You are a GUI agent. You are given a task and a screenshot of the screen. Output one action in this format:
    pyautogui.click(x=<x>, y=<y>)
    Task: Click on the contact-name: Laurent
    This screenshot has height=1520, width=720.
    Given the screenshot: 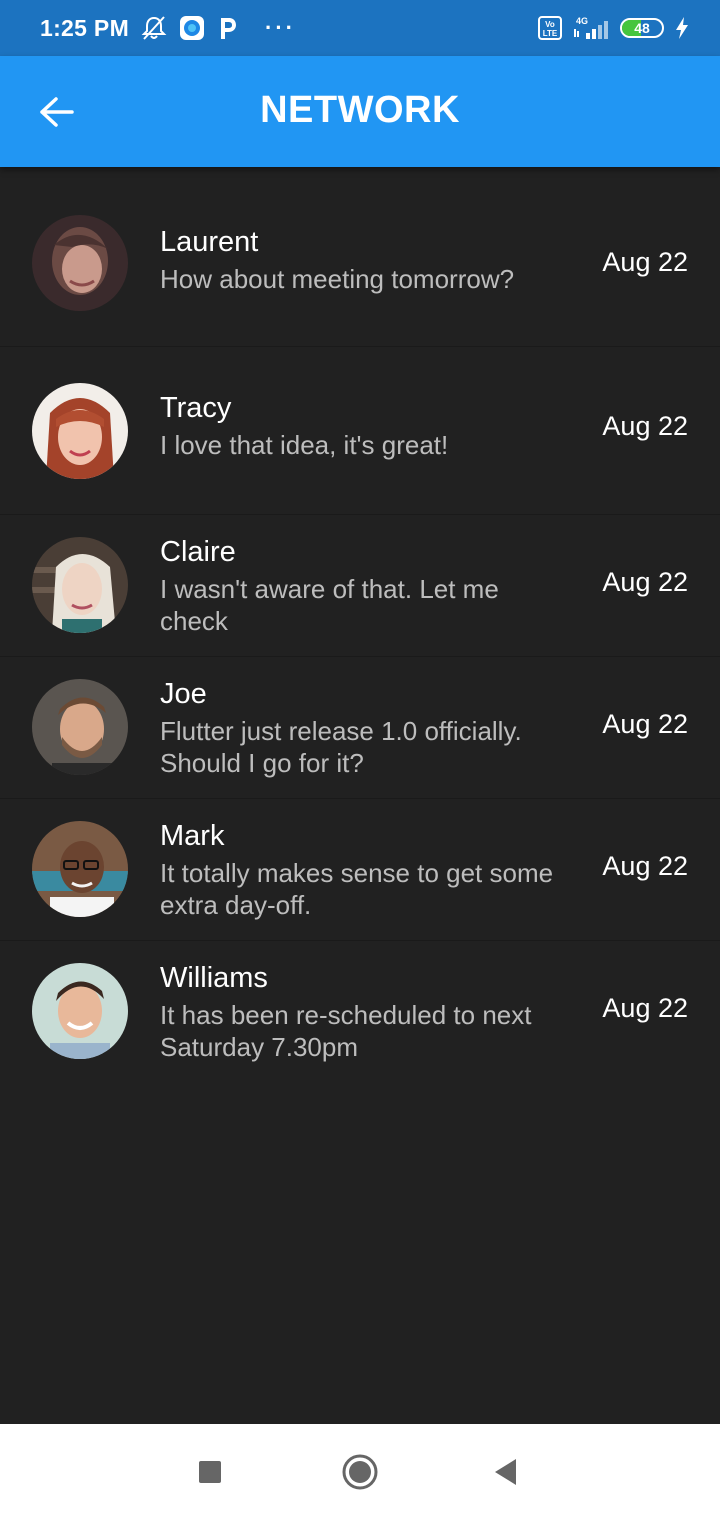 What is the action you would take?
    pyautogui.click(x=209, y=242)
    